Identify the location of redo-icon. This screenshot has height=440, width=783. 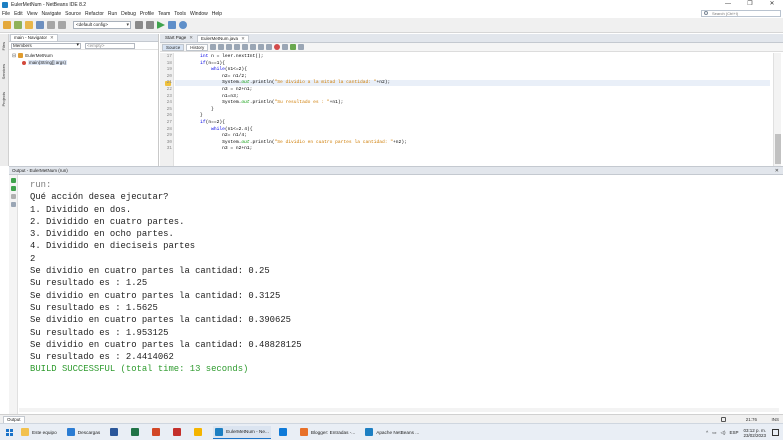
(62, 25).